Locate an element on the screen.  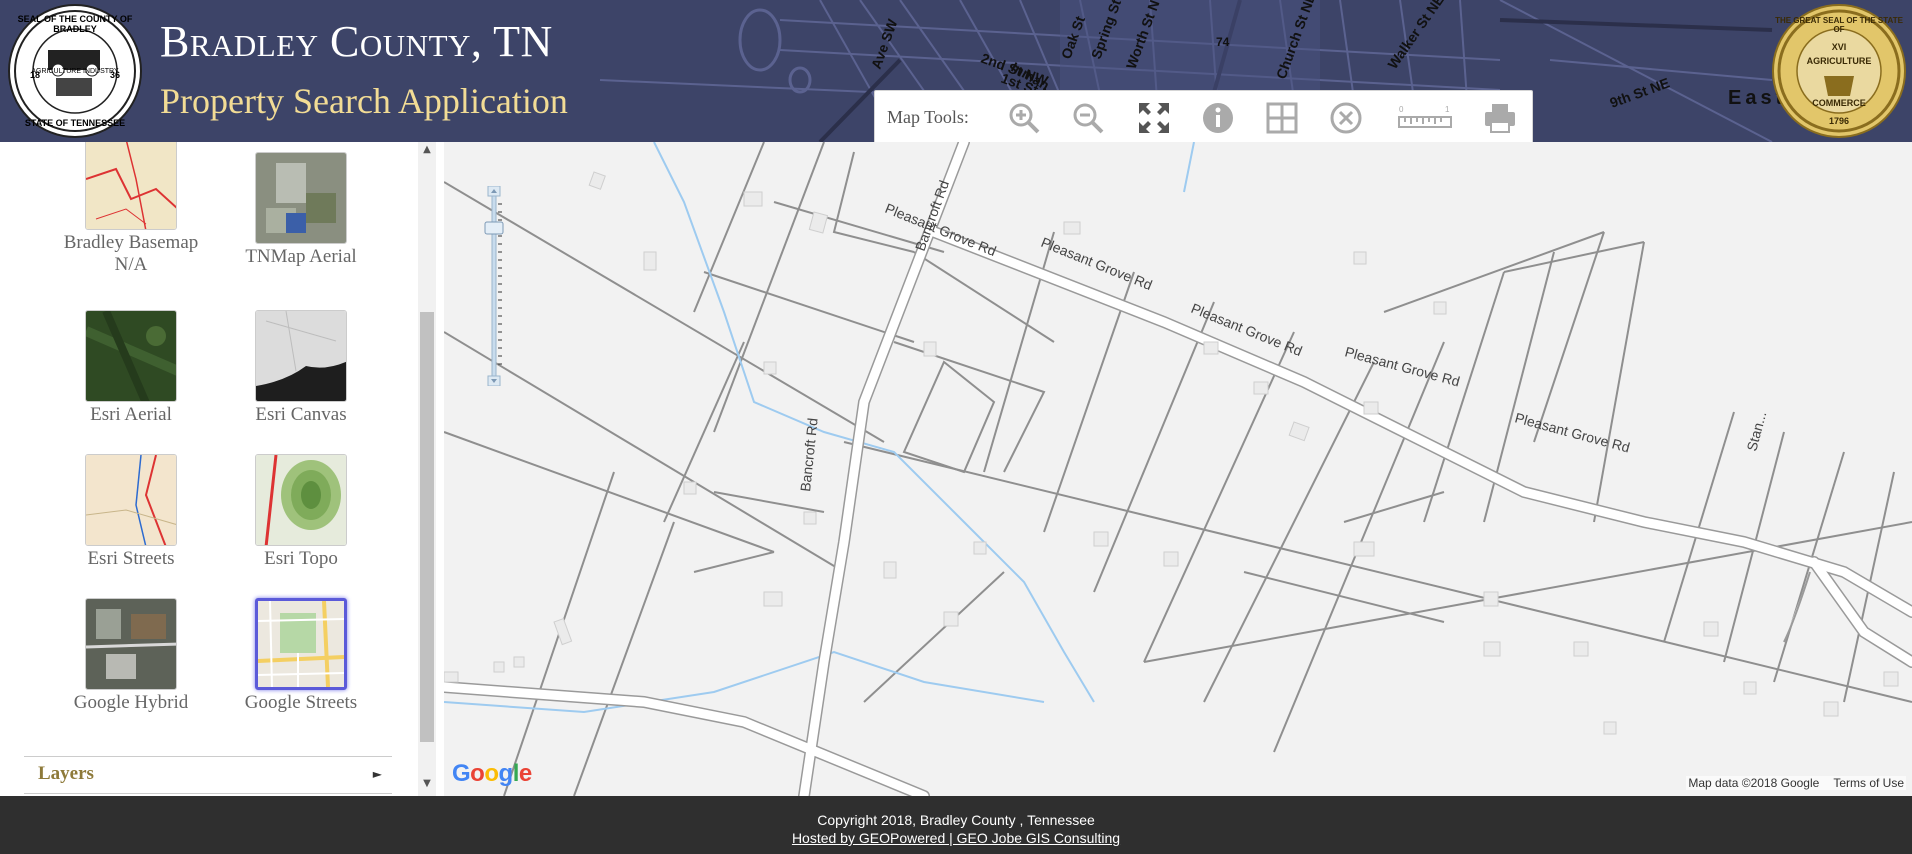
seal-center-text: AGRICULTURE is located at coordinates (1839, 61).